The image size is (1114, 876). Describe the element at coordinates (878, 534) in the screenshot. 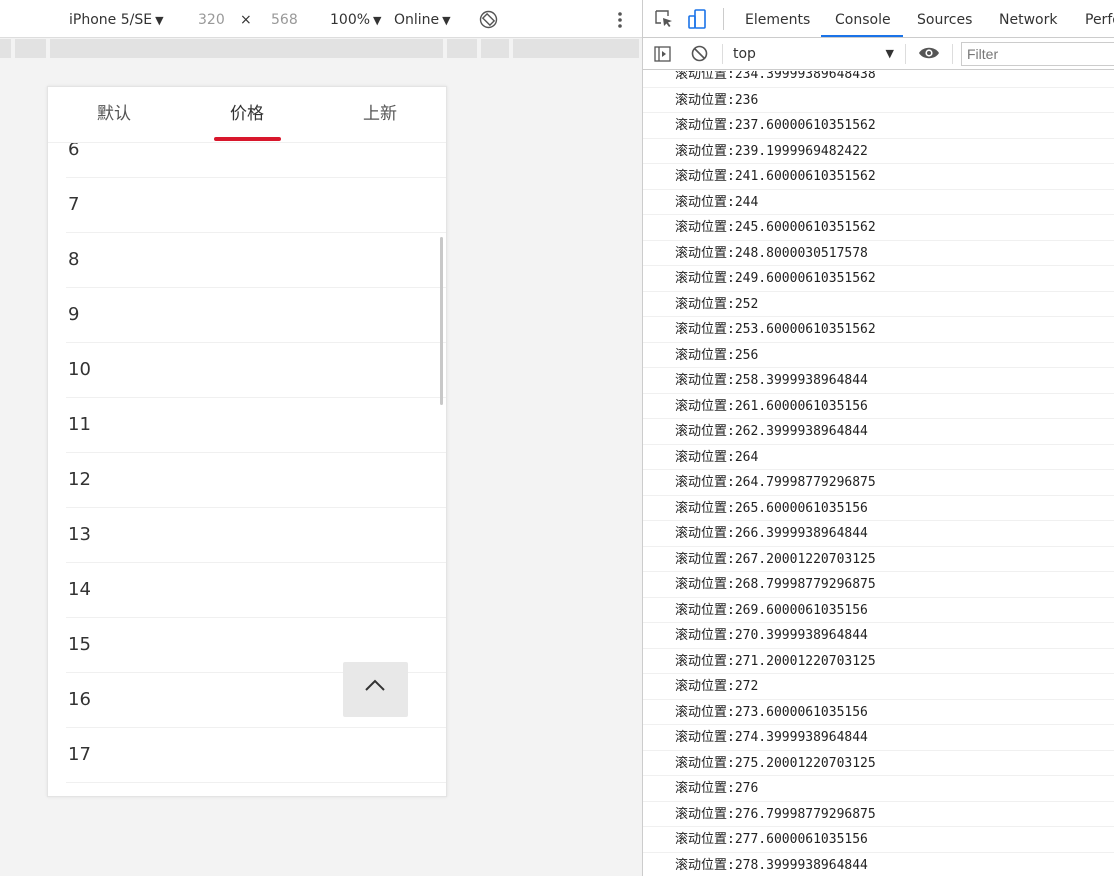

I see `console-message: 滚动位置:266.3999938964844` at that location.